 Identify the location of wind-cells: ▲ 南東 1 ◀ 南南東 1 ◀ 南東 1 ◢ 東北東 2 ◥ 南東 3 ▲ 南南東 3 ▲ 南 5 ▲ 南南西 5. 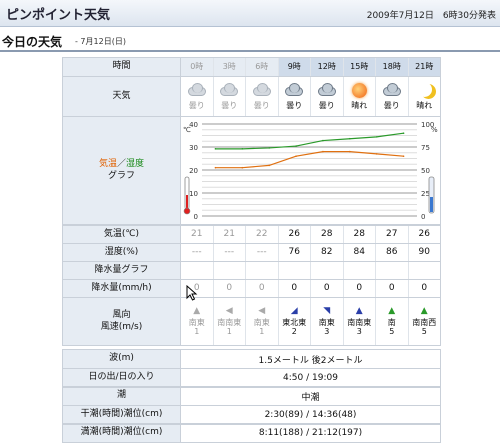
(310, 321).